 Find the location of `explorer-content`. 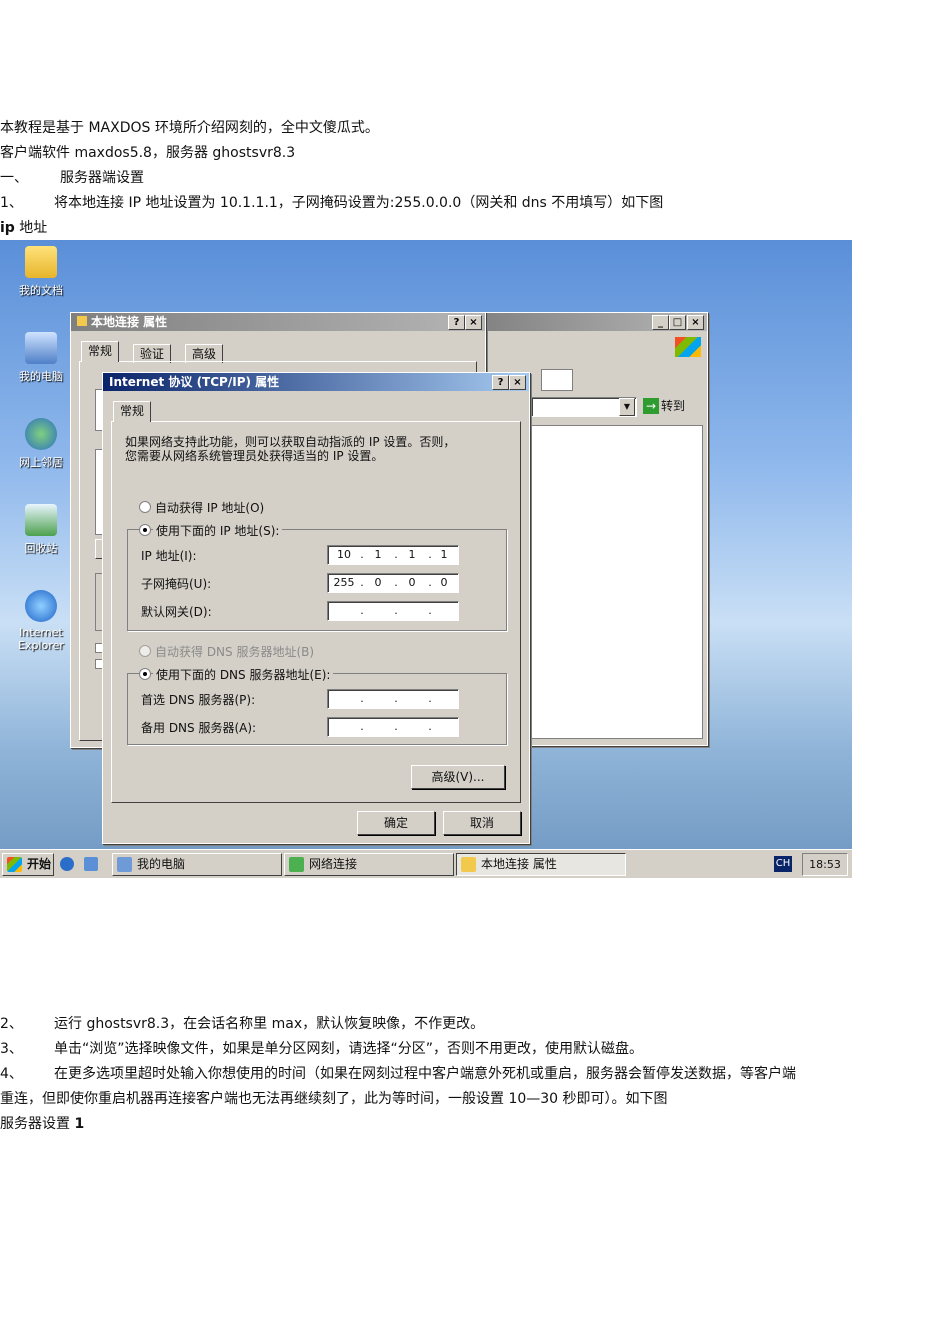

explorer-content is located at coordinates (617, 582).